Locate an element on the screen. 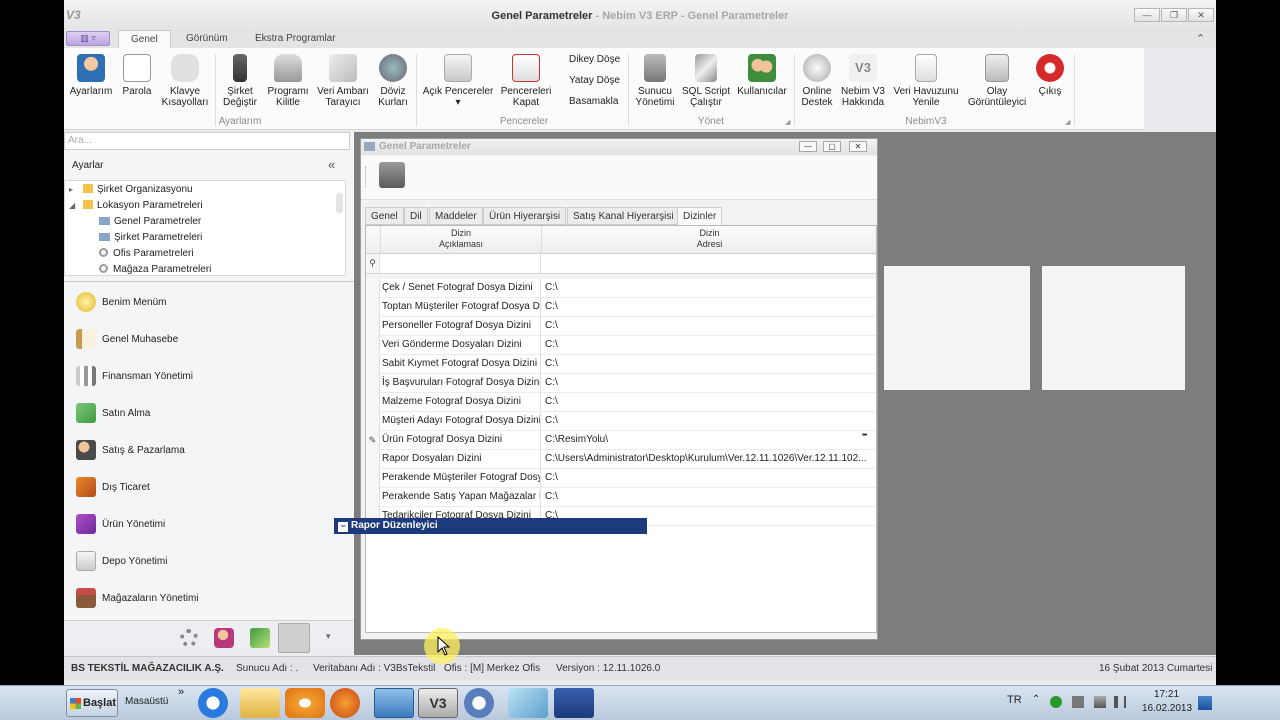 The image size is (1280, 720). table-row: Veri Gönderme Dosyaları Dizini C:\ is located at coordinates (621, 345).